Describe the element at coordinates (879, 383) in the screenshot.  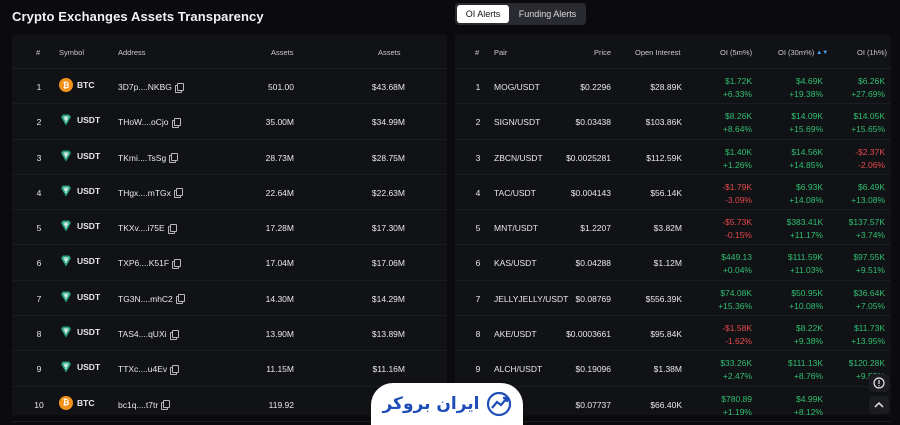
I see `info-button` at that location.